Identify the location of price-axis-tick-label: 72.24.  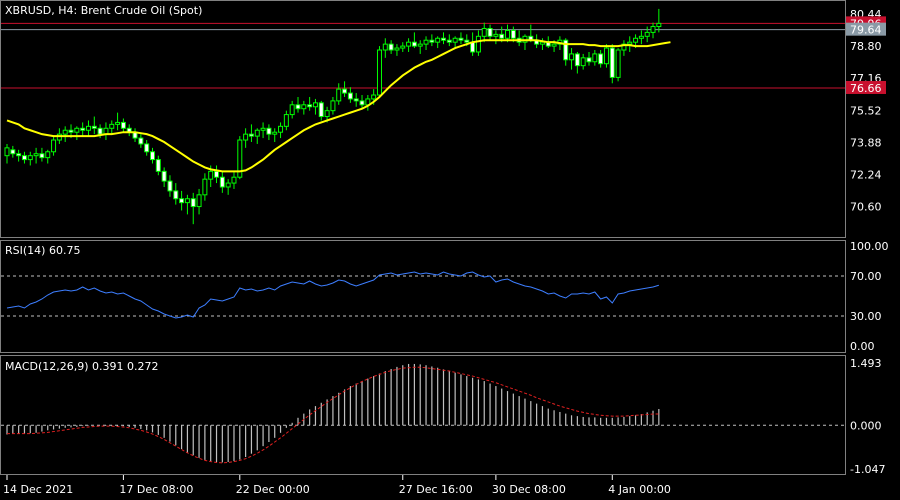
(866, 174).